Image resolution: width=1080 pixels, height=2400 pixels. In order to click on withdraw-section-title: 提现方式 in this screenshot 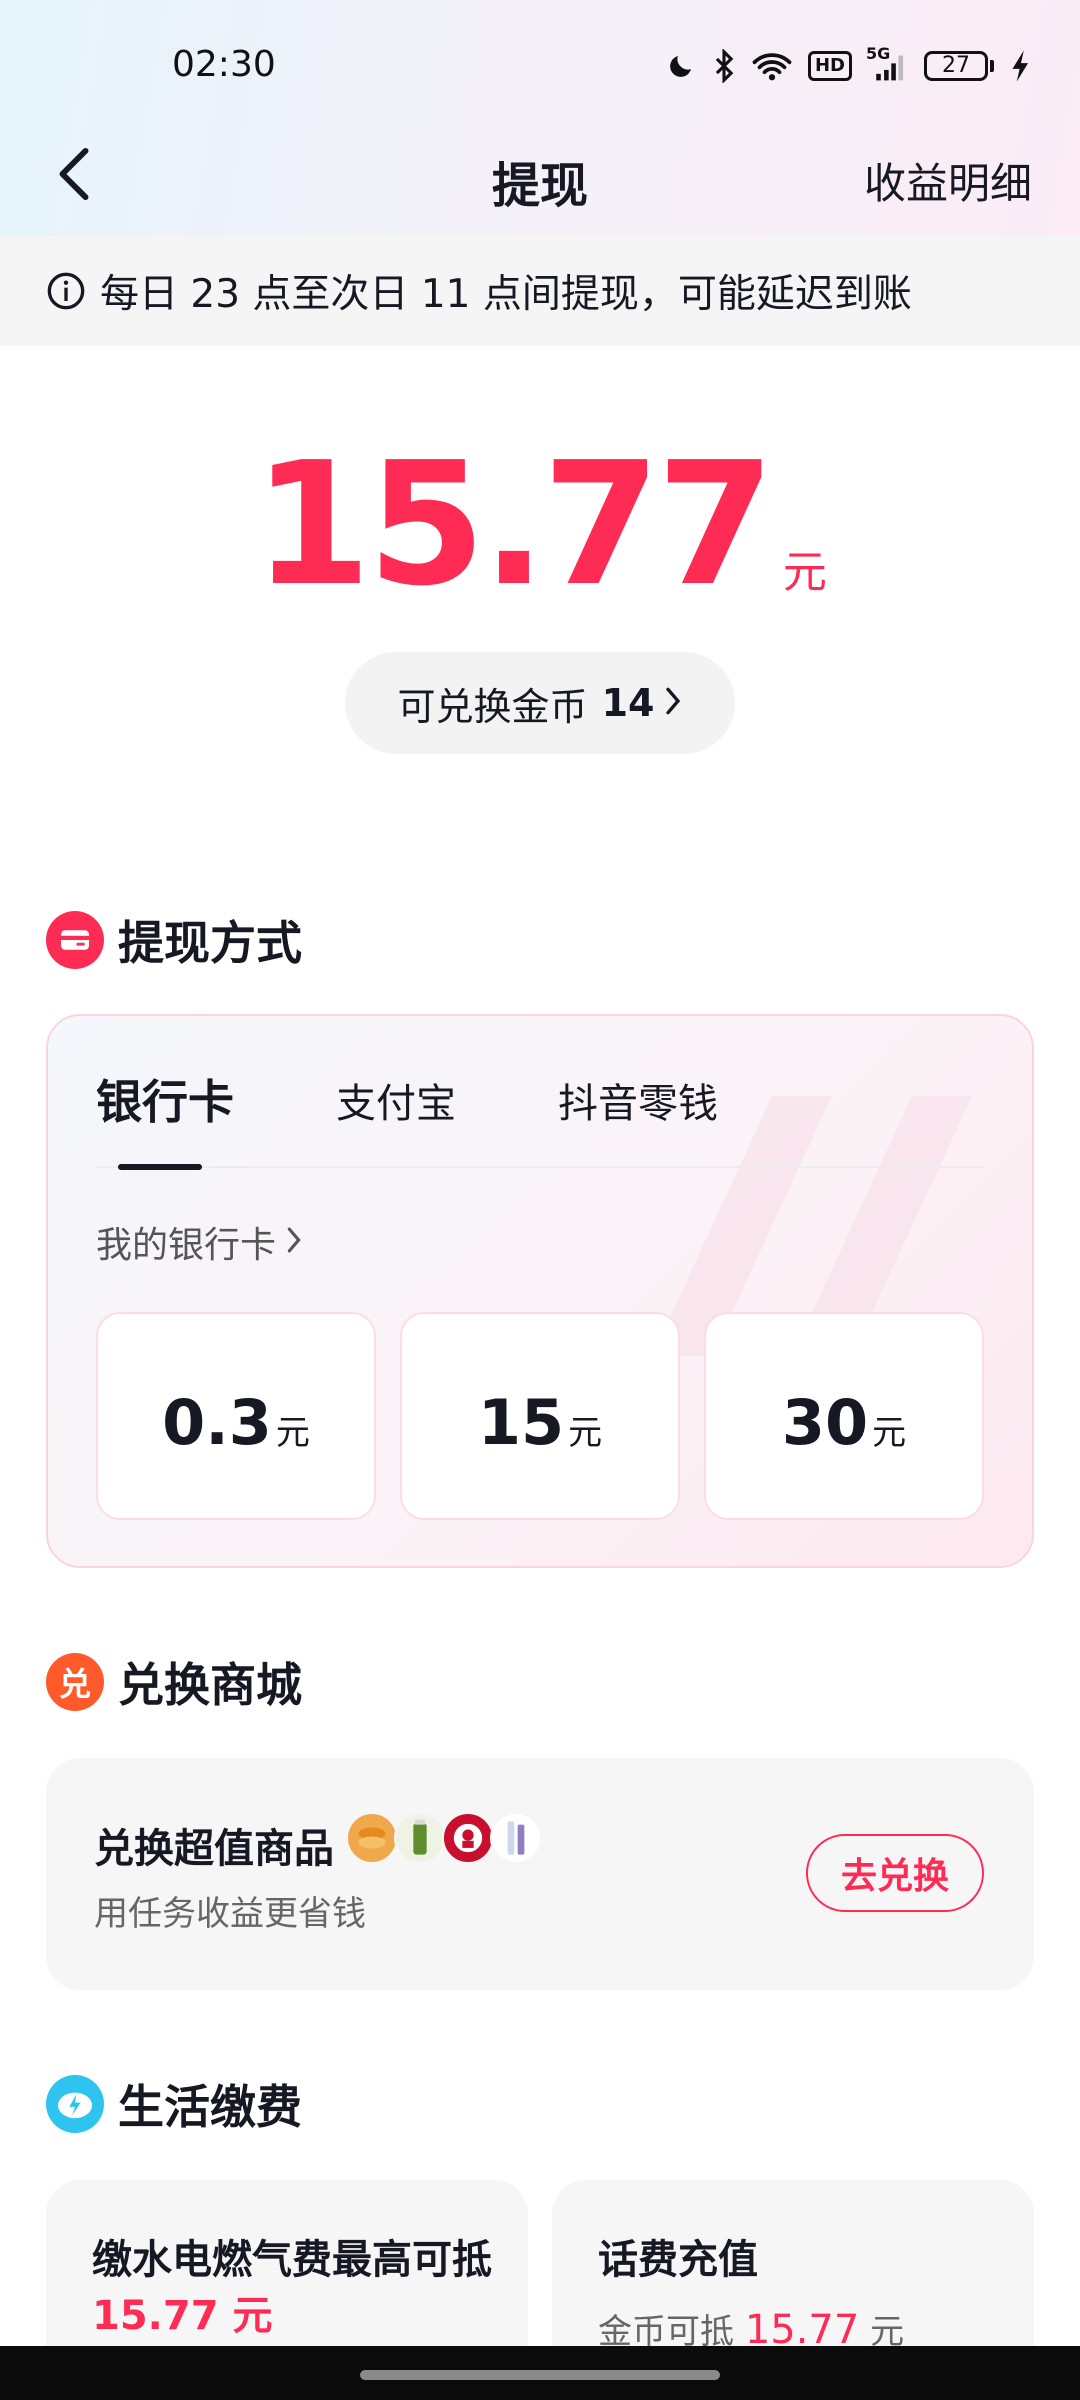, I will do `click(210, 943)`.